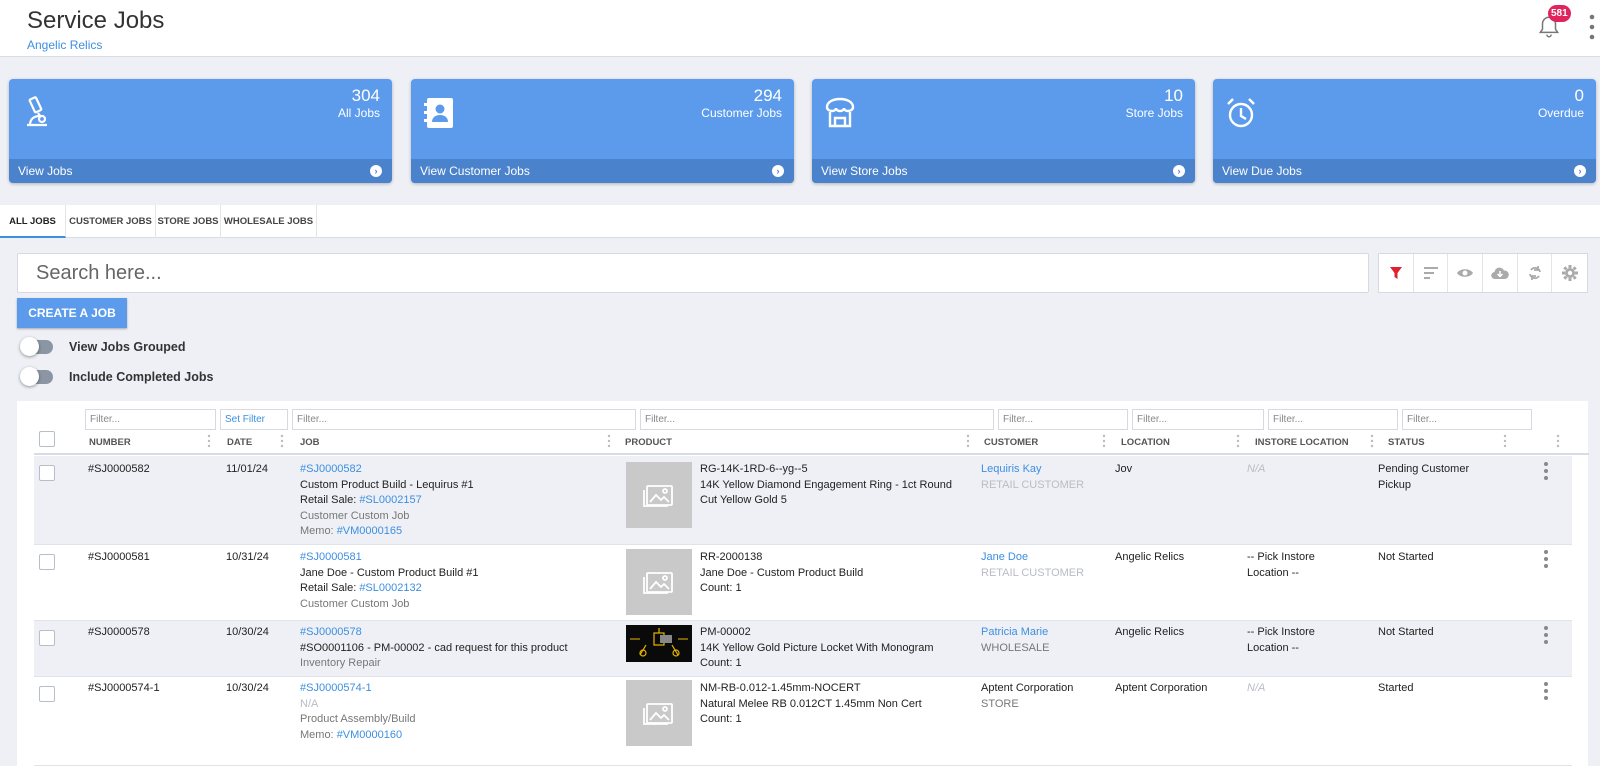 The height and width of the screenshot is (766, 1600). What do you see at coordinates (1032, 470) in the screenshot?
I see `customer-link: Lequiris Kay` at bounding box center [1032, 470].